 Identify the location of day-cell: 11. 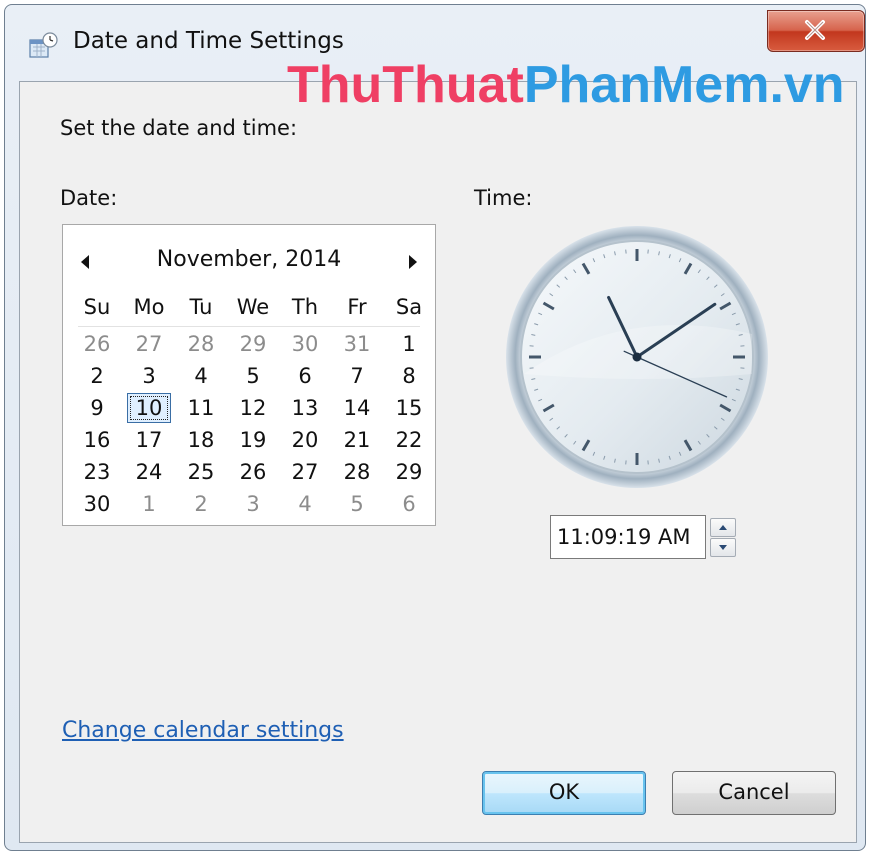
(201, 408).